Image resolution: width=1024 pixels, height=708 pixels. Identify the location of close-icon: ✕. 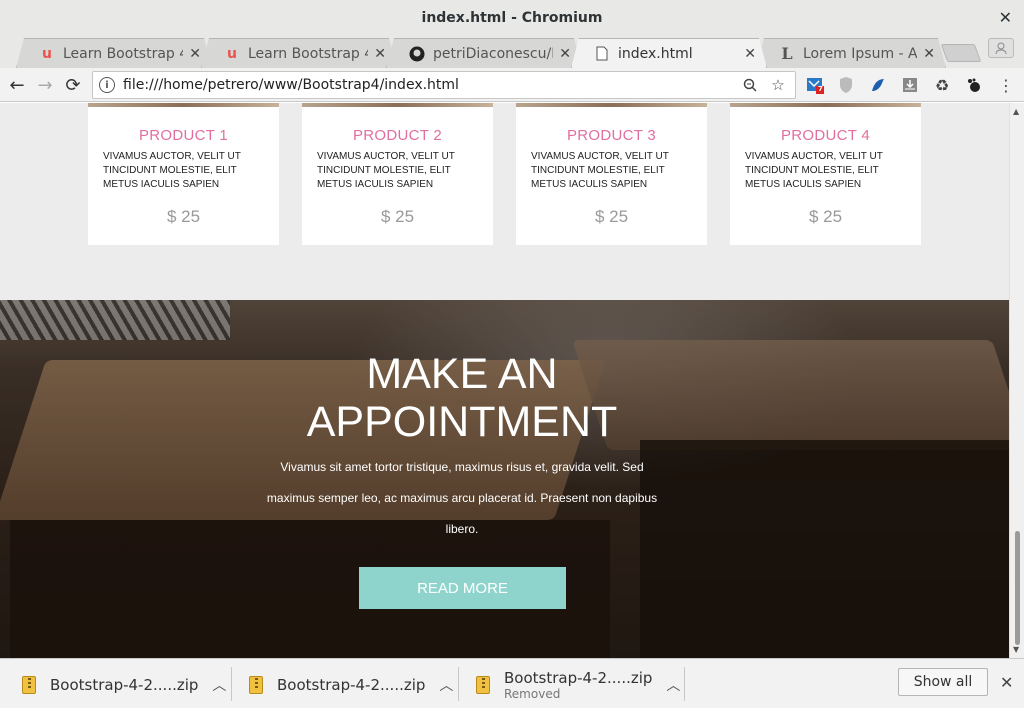
(1006, 682).